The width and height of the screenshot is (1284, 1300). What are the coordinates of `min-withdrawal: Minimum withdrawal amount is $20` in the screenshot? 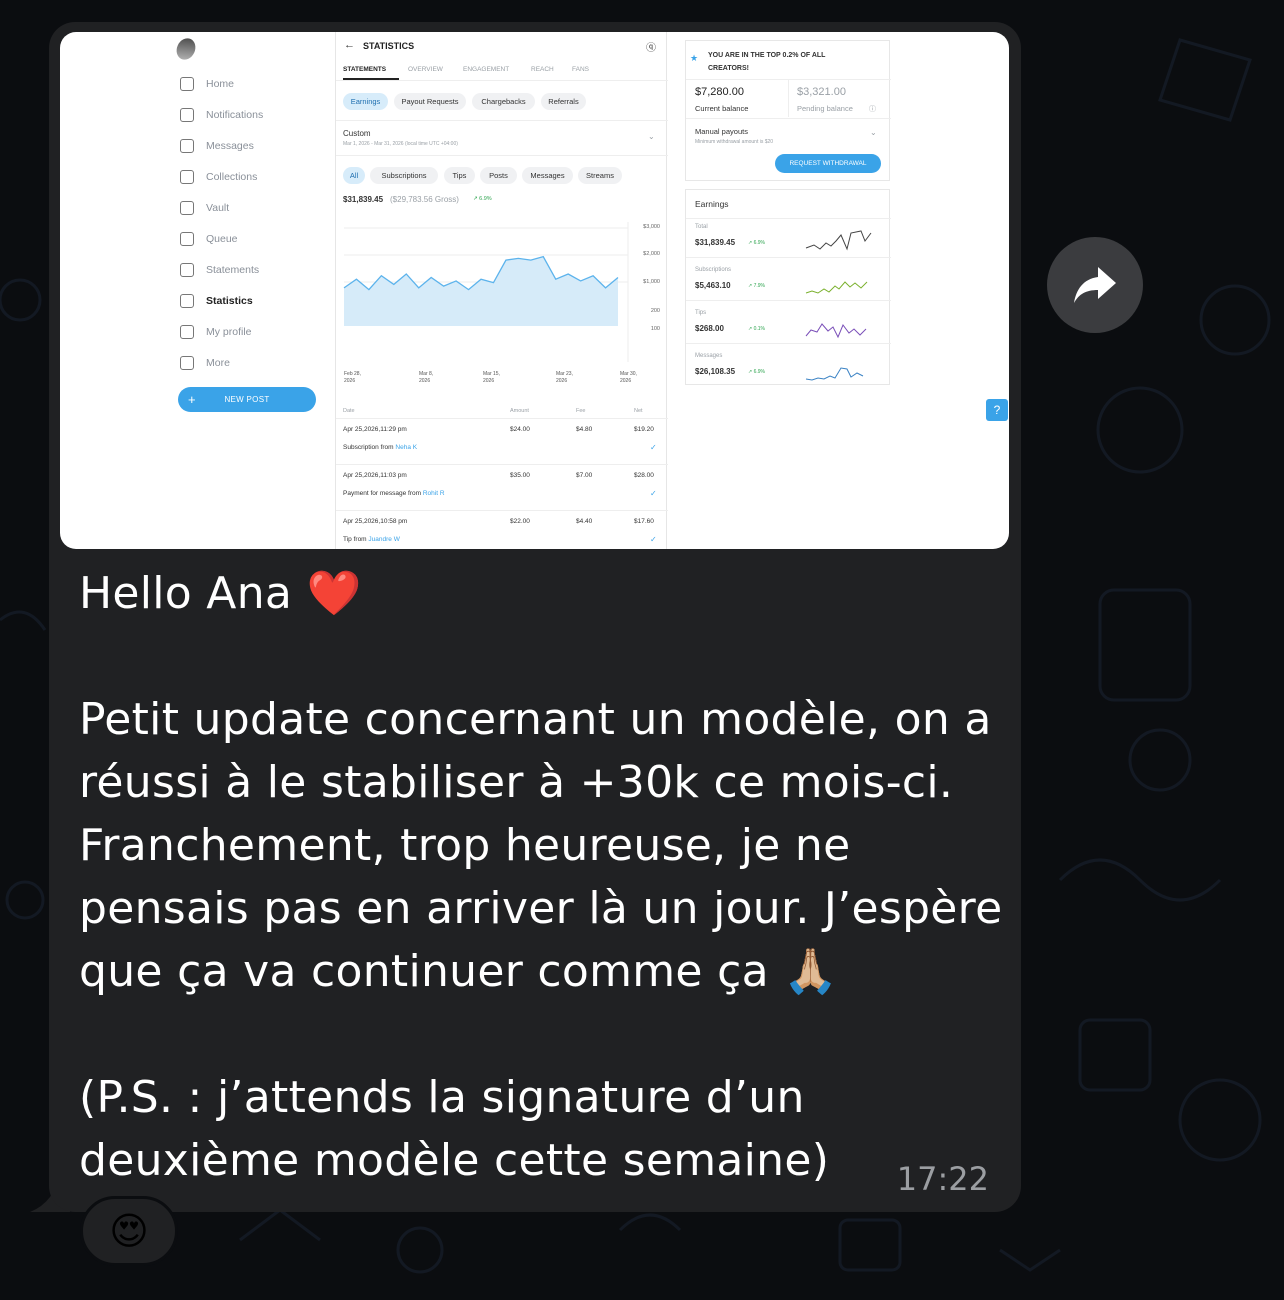 It's located at (734, 142).